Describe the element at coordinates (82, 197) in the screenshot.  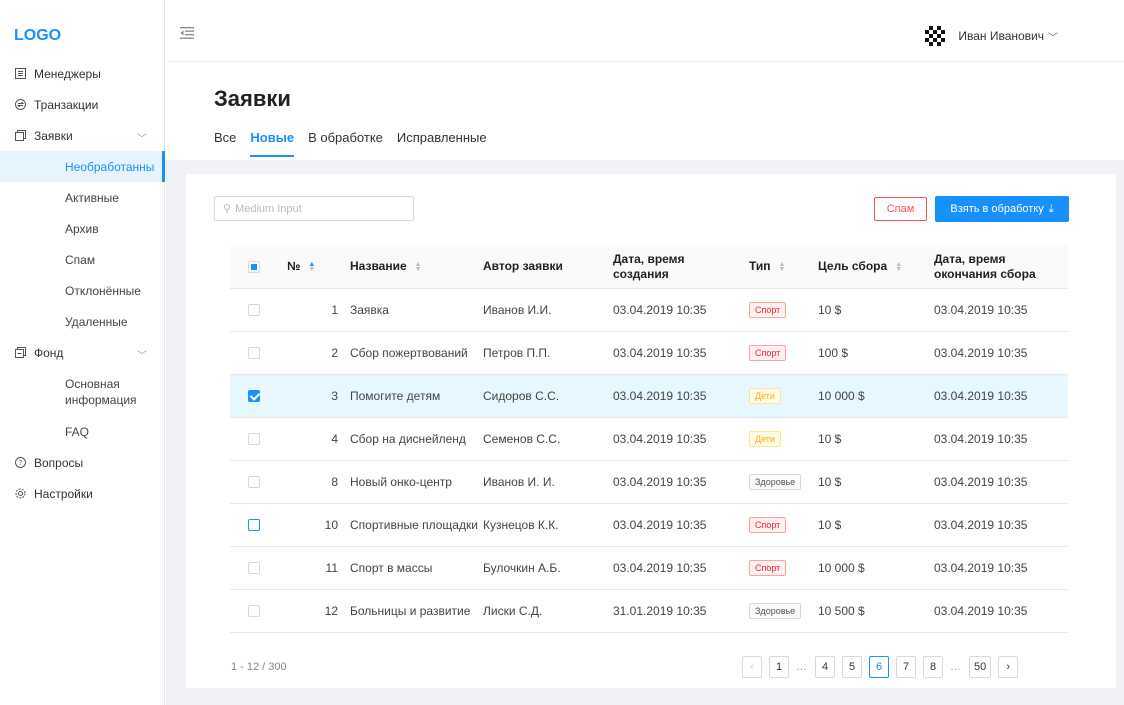
I see `sidebar-subitem: Активные` at that location.